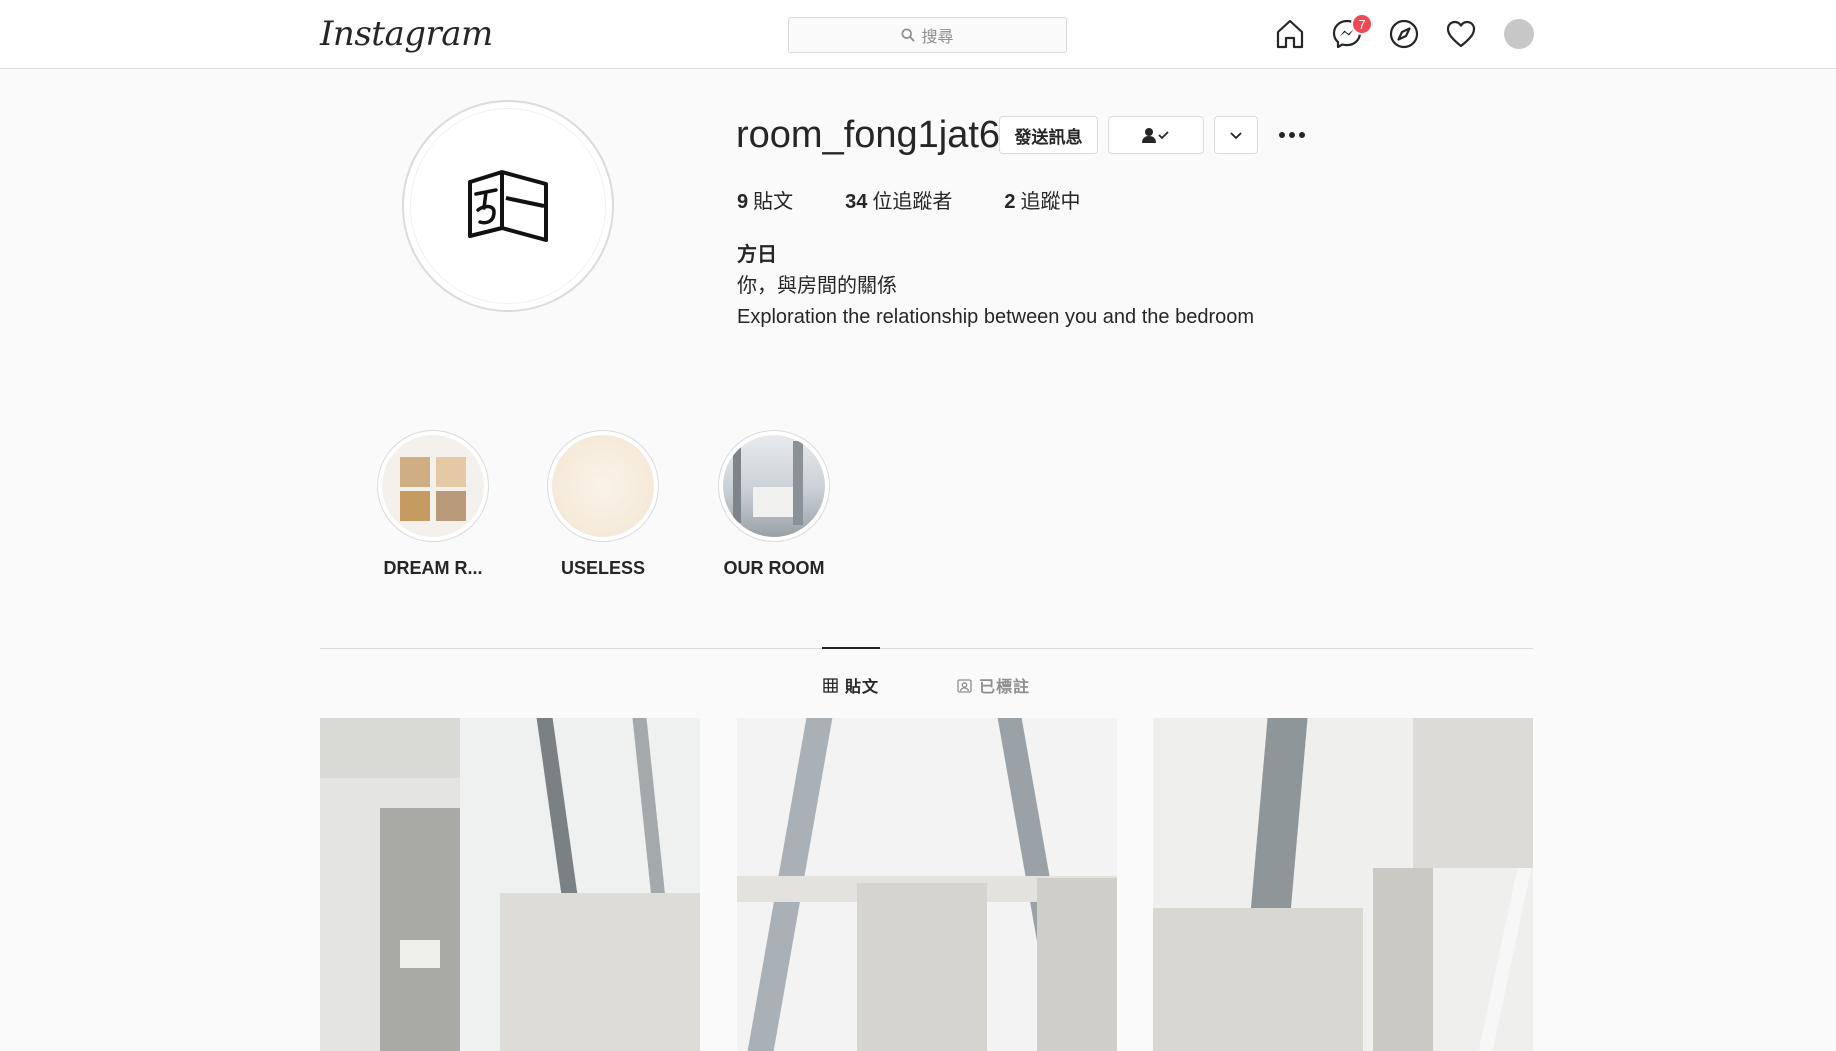  What do you see at coordinates (817, 286) in the screenshot?
I see `bio-line-1: 你，與房間的關係` at bounding box center [817, 286].